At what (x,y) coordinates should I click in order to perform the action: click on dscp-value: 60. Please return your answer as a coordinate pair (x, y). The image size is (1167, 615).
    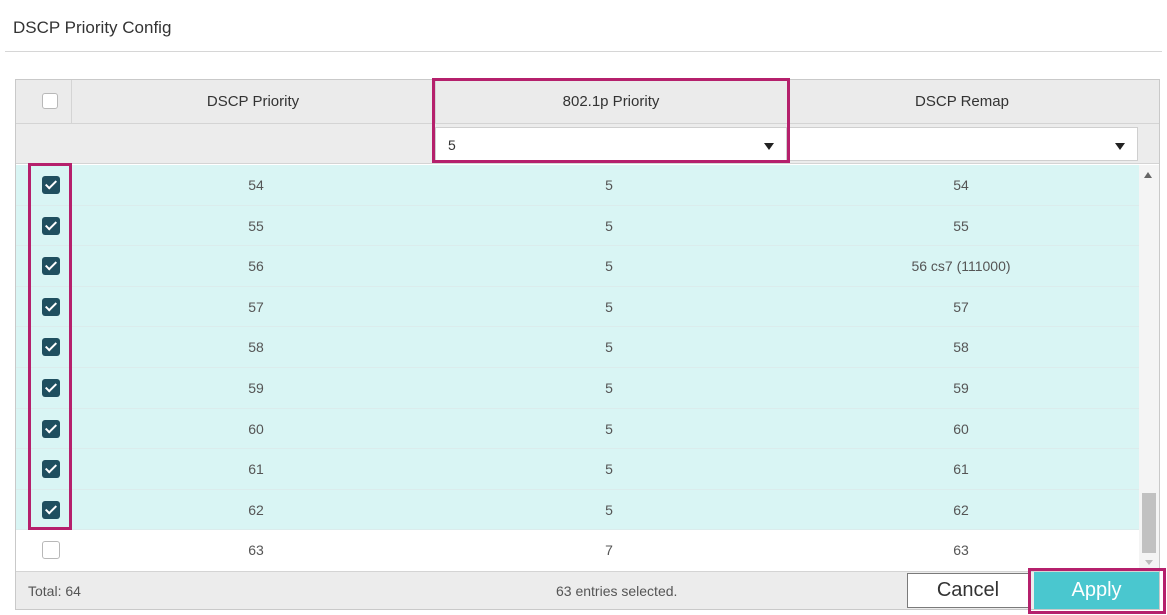
    Looking at the image, I should click on (256, 428).